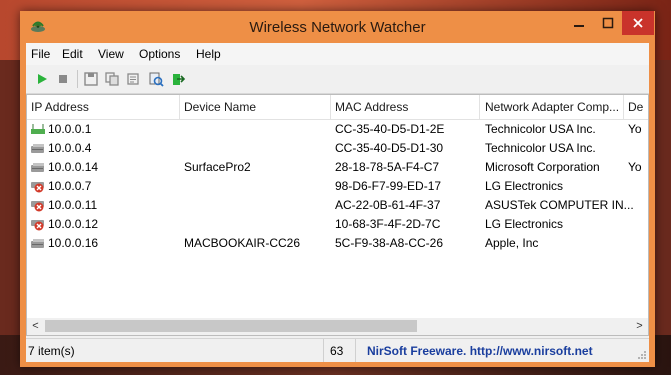 The height and width of the screenshot is (375, 671). Describe the element at coordinates (542, 167) in the screenshot. I see `cell-vendor: Microsoft Corporation` at that location.